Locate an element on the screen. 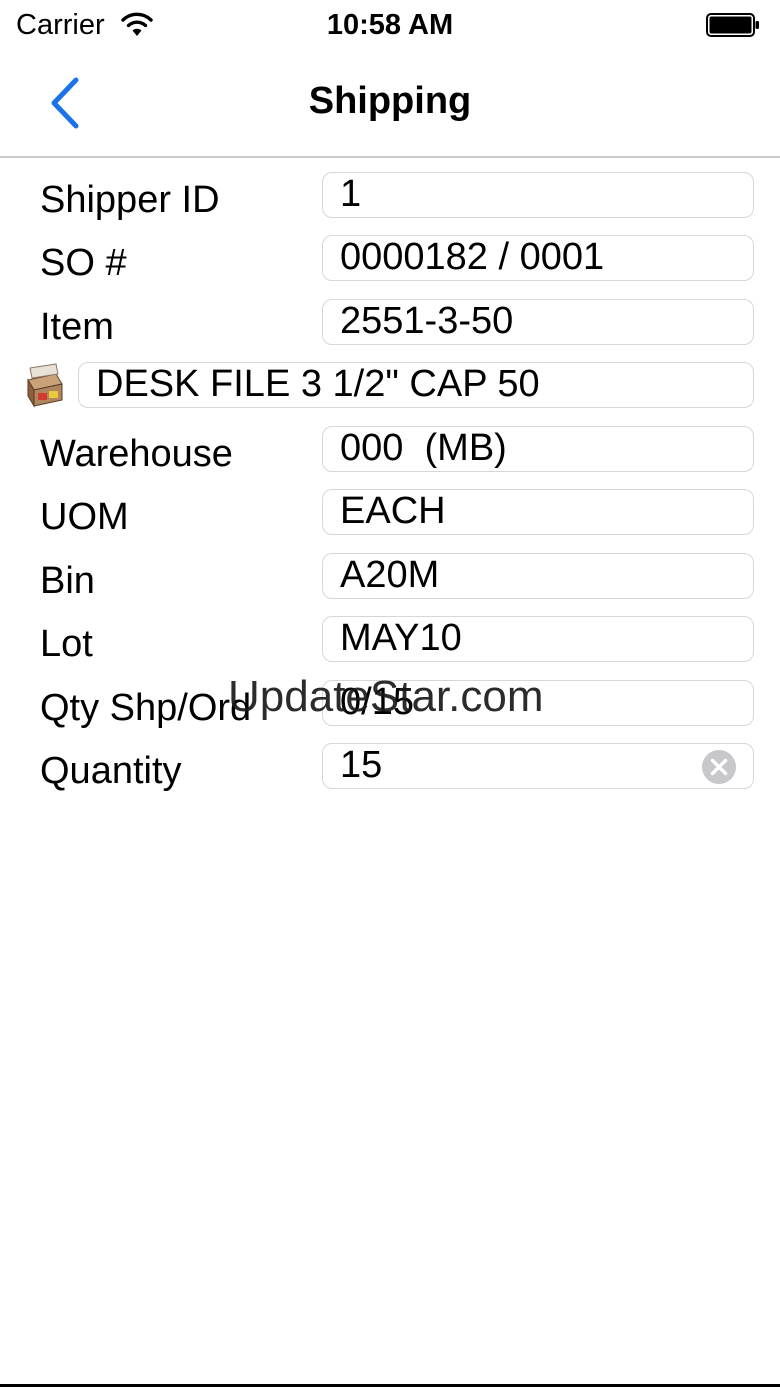 Image resolution: width=780 pixels, height=1387 pixels. warehouse-field: 000 (MB) is located at coordinates (538, 449).